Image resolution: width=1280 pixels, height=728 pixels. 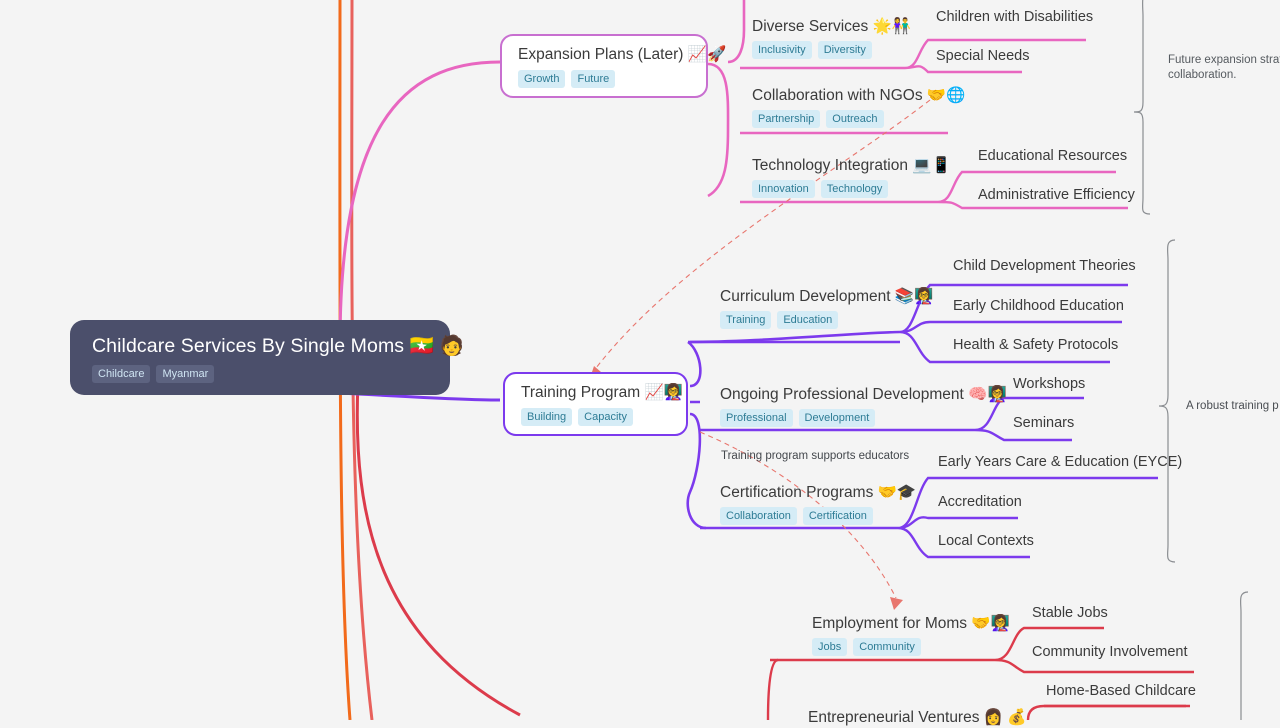 I want to click on leaf-accreditation: Accreditation, so click(x=980, y=502).